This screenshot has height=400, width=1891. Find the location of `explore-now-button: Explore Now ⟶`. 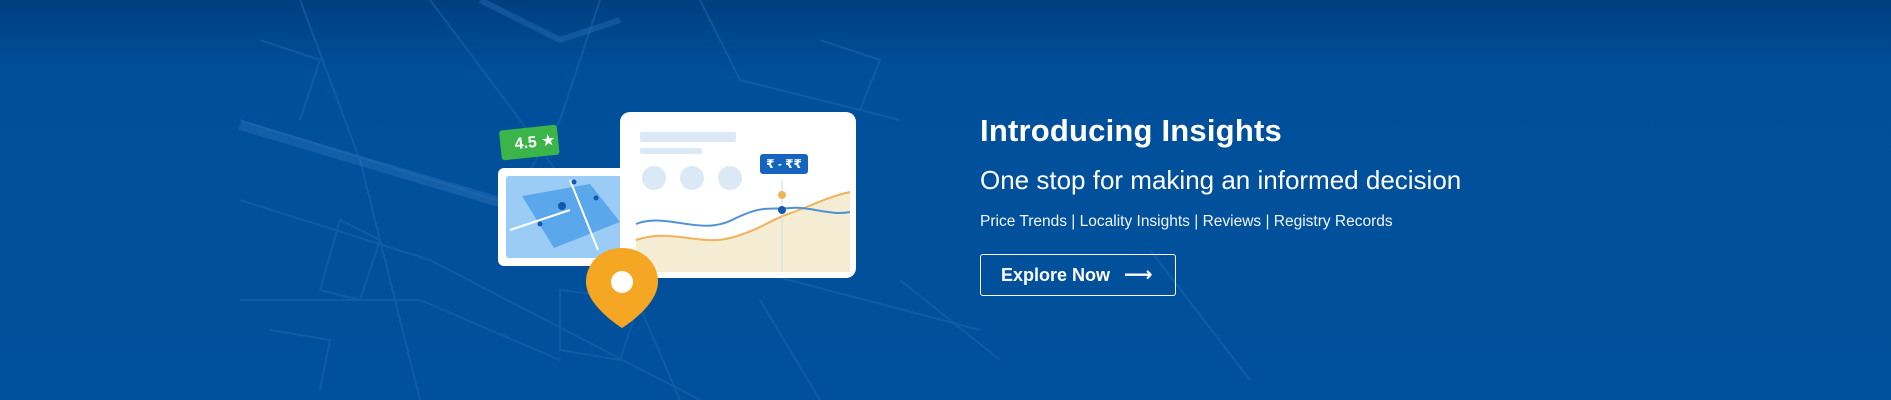

explore-now-button: Explore Now ⟶ is located at coordinates (1078, 275).